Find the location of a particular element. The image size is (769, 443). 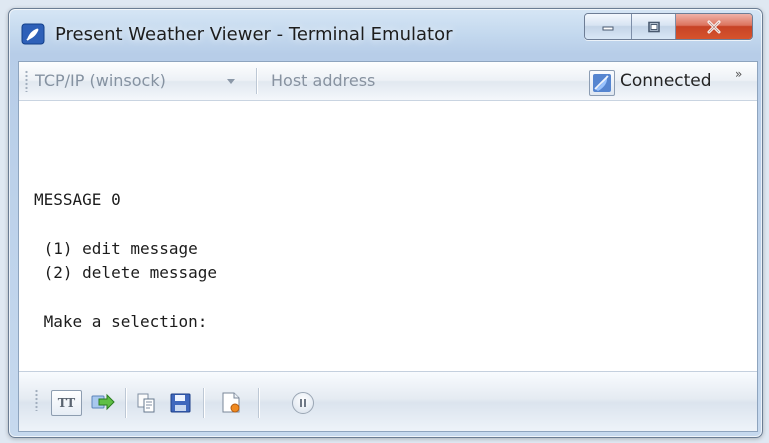

terminal-line: (1) edit message is located at coordinates (116, 248).